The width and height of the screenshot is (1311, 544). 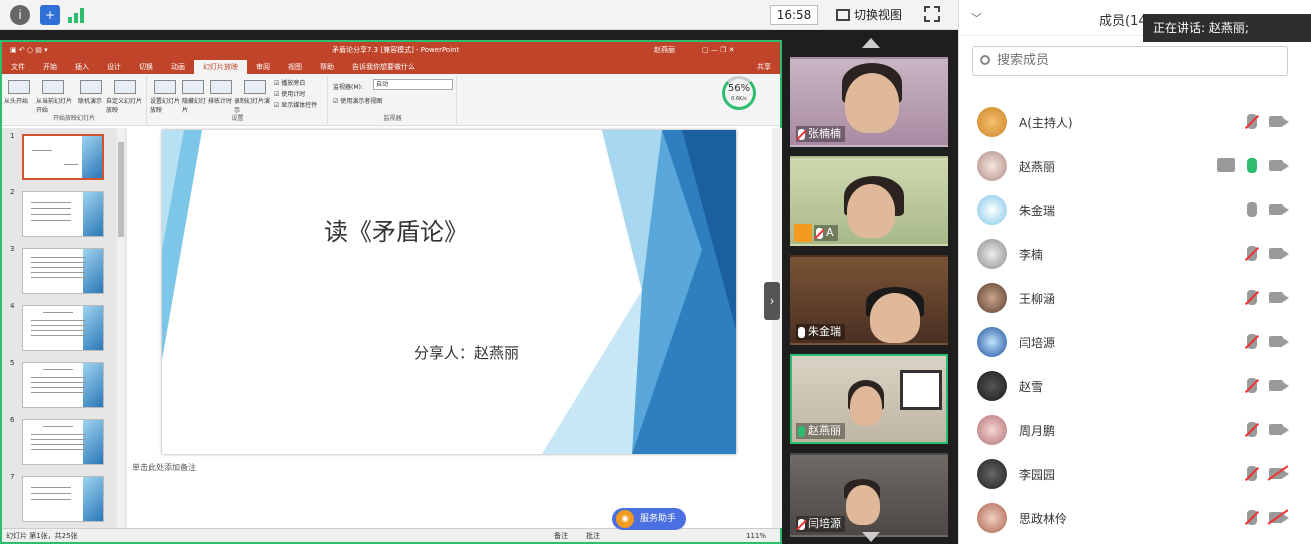 What do you see at coordinates (220, 100) in the screenshot?
I see `btn-rehearse: 排练计时` at bounding box center [220, 100].